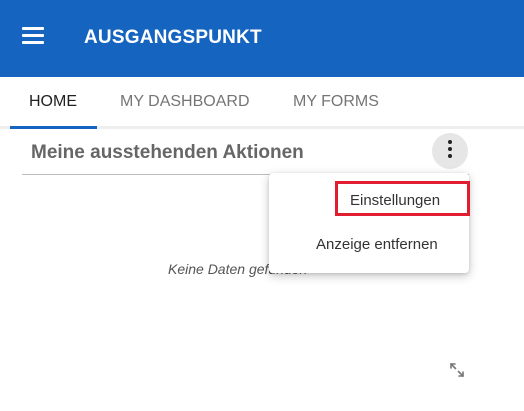  Describe the element at coordinates (167, 152) in the screenshot. I see `widget-title: Meine ausstehenden Aktionen` at that location.